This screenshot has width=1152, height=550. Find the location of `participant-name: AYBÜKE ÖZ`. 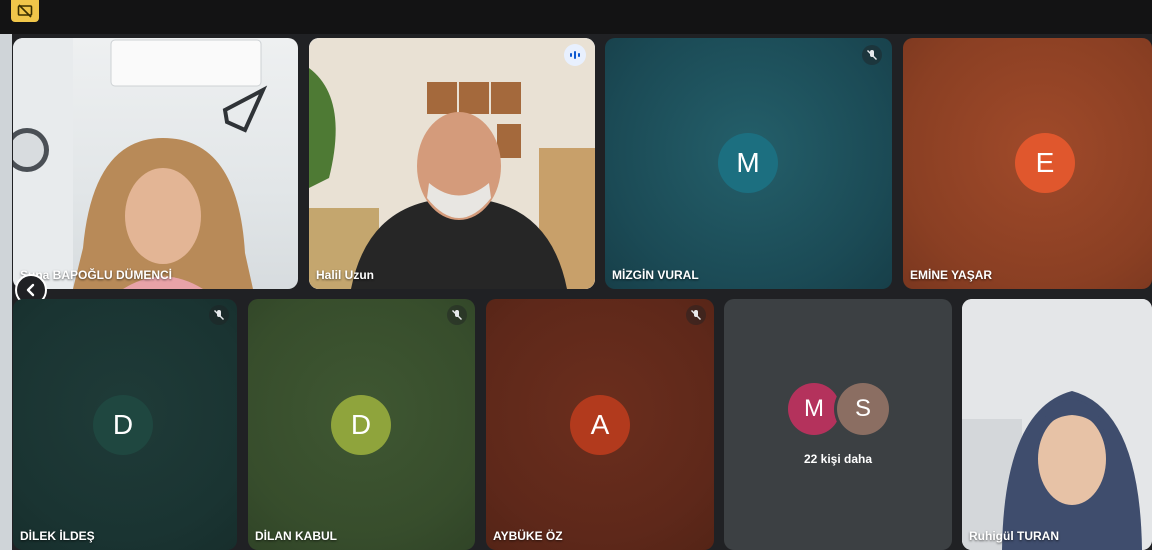

participant-name: AYBÜKE ÖZ is located at coordinates (528, 536).